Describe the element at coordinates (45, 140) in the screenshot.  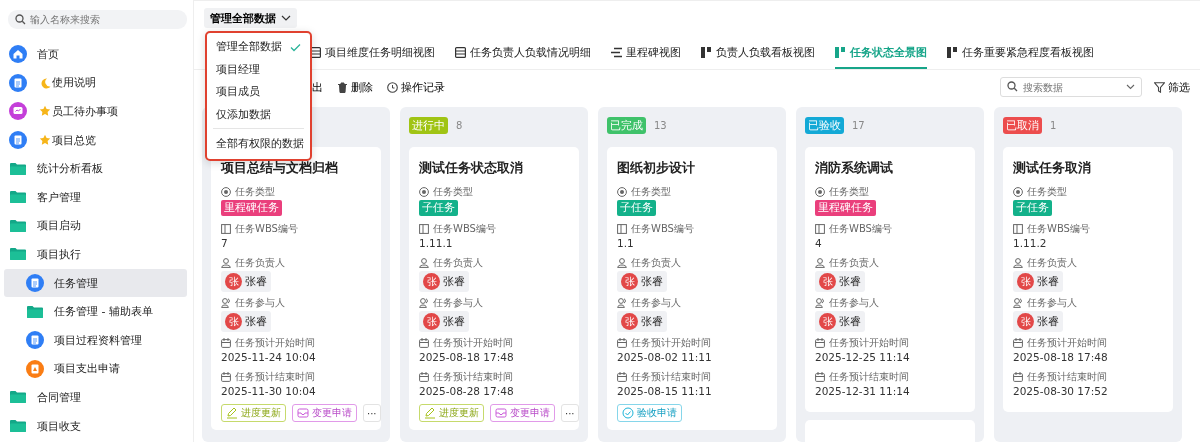
I see `star-icon` at that location.